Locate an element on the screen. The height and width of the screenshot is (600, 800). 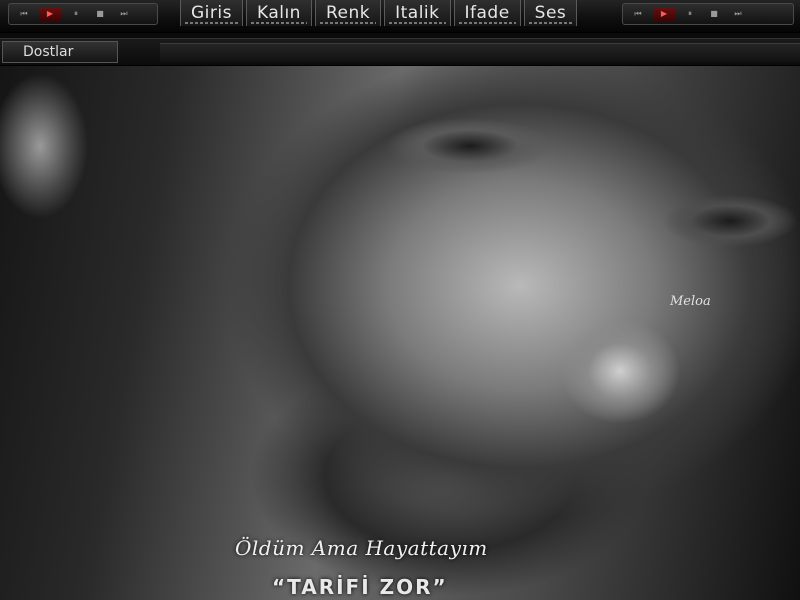
format-menu: Giris Kalın Renk Italik Ifade Ses is located at coordinates (379, 14).